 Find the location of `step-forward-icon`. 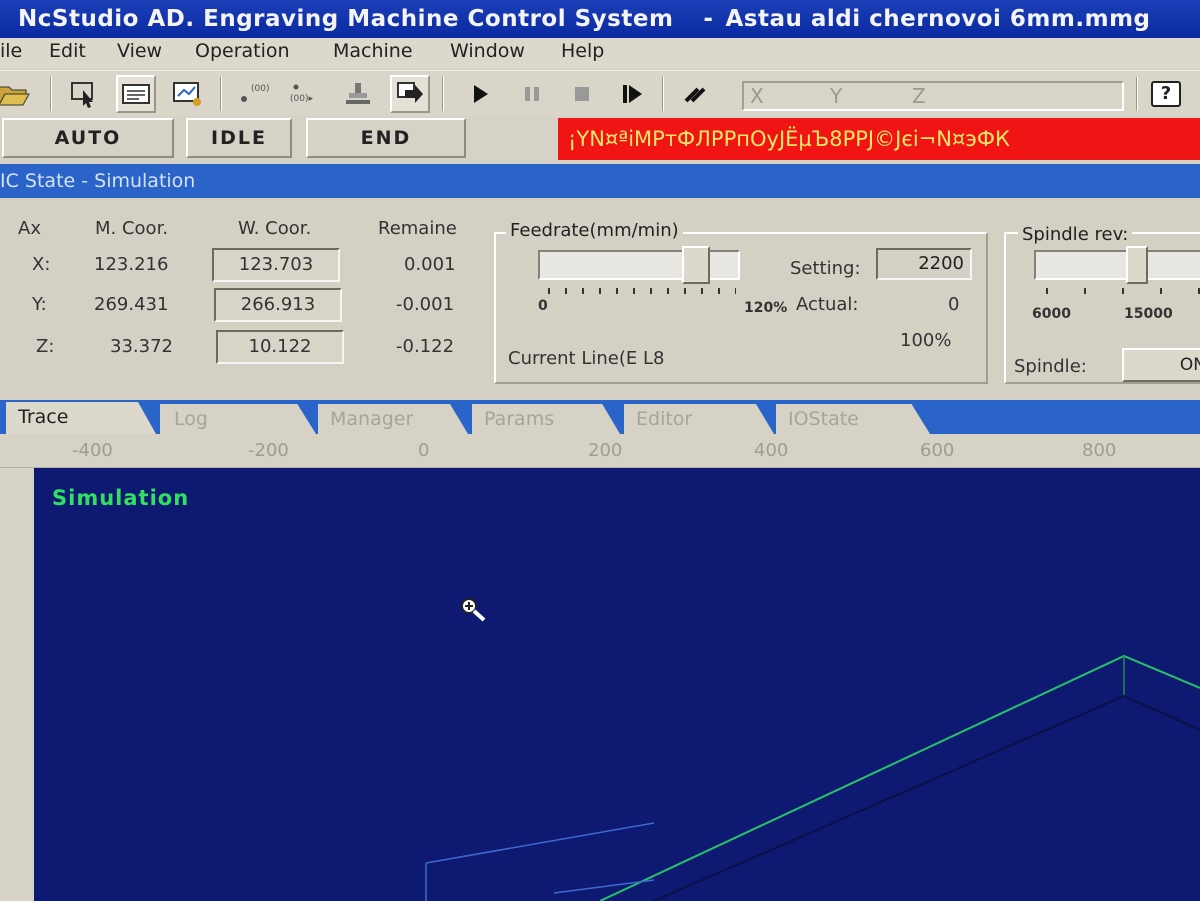

step-forward-icon is located at coordinates (632, 94).